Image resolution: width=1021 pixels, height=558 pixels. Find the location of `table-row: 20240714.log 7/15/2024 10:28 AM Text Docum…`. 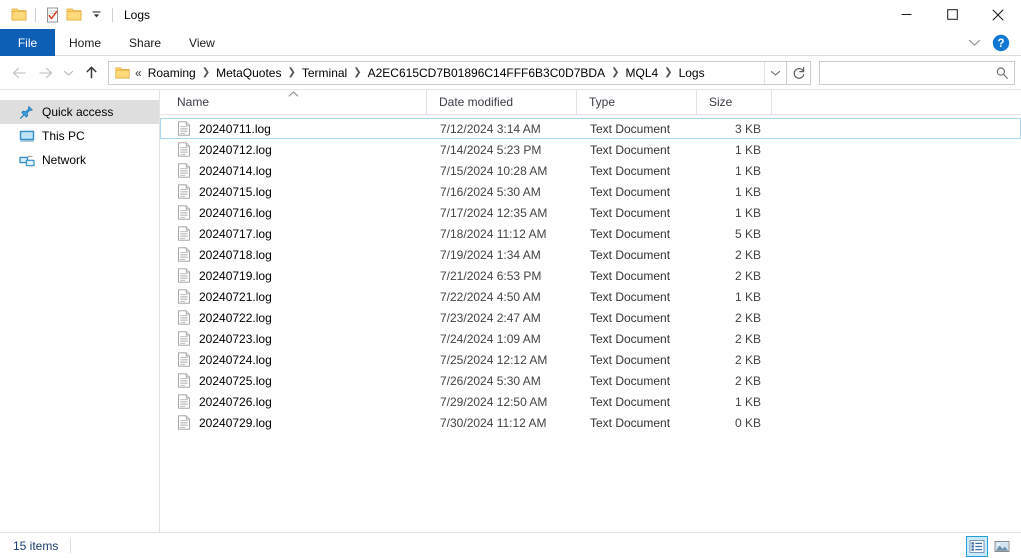

table-row: 20240714.log 7/15/2024 10:28 AM Text Docum… is located at coordinates (590, 170).